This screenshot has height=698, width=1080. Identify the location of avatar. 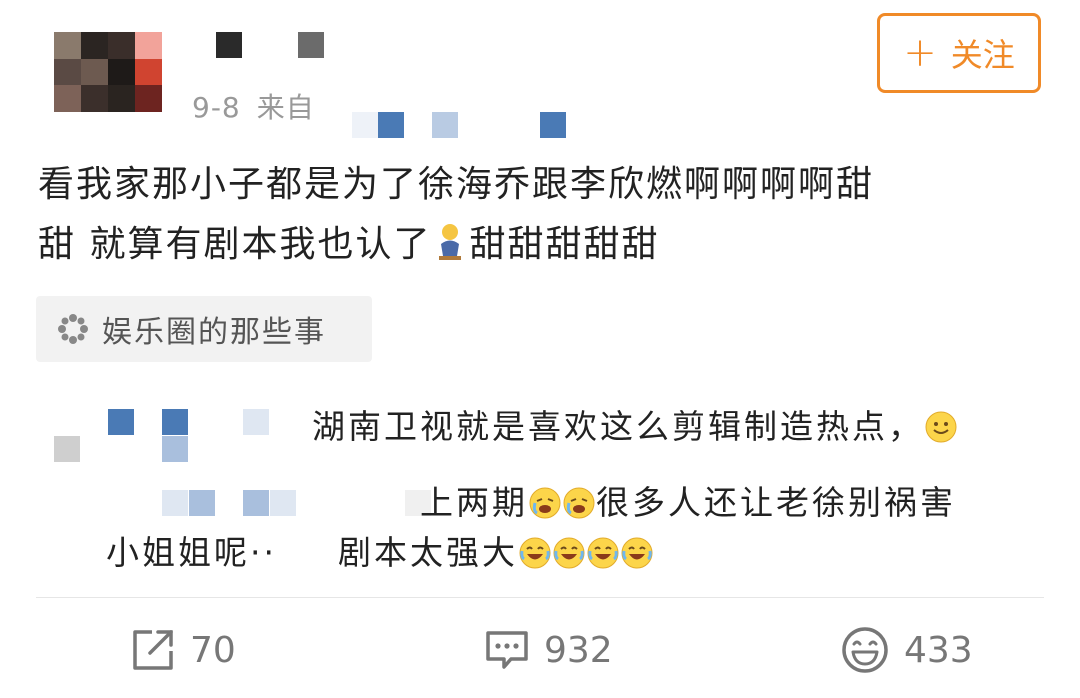
(108, 72).